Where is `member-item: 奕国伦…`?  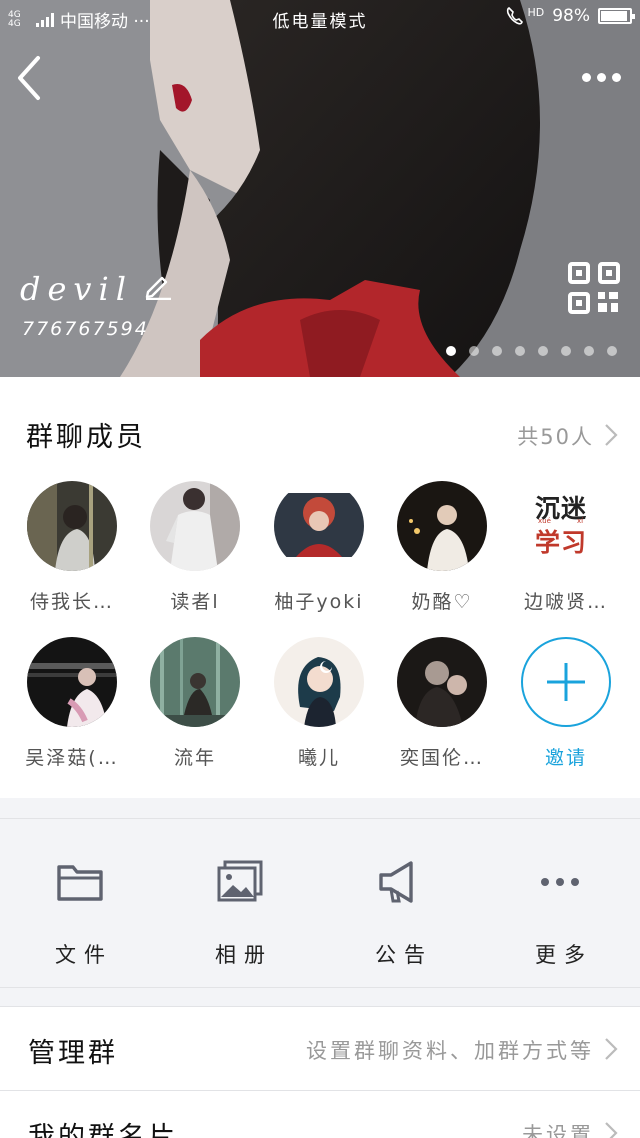
member-item: 奕国伦… is located at coordinates (442, 703).